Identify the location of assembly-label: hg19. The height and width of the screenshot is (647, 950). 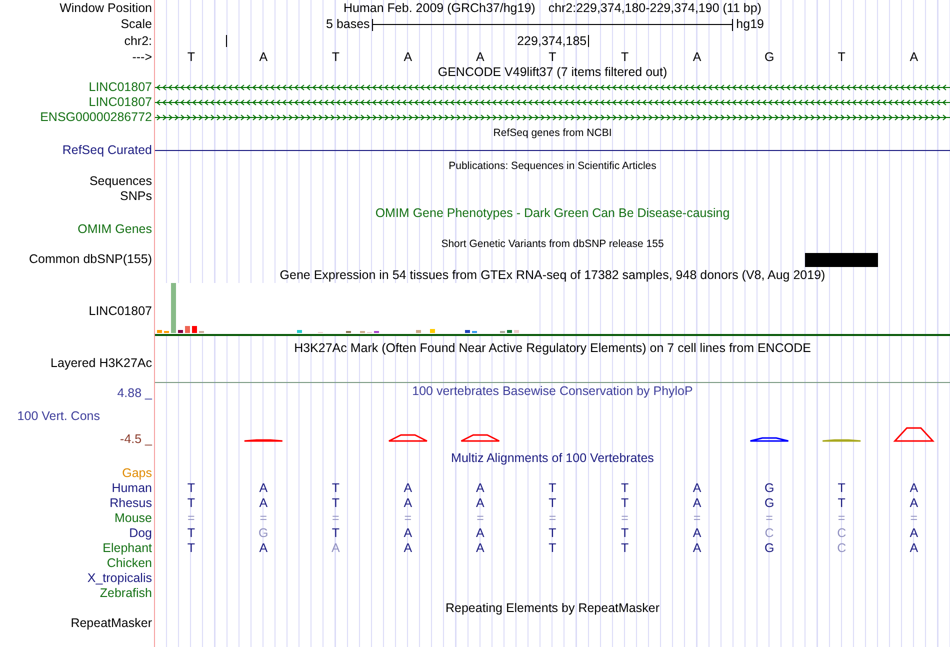
(750, 24).